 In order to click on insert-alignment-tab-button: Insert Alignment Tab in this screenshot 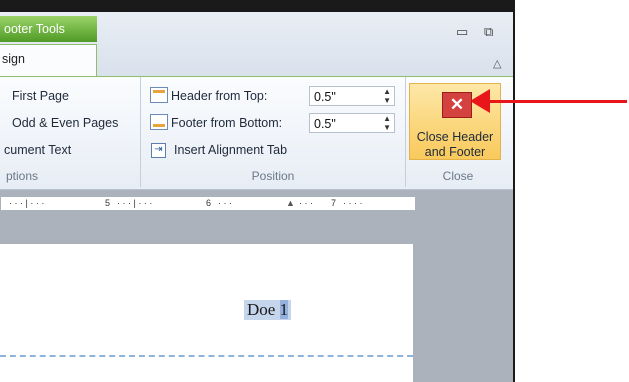, I will do `click(230, 150)`.